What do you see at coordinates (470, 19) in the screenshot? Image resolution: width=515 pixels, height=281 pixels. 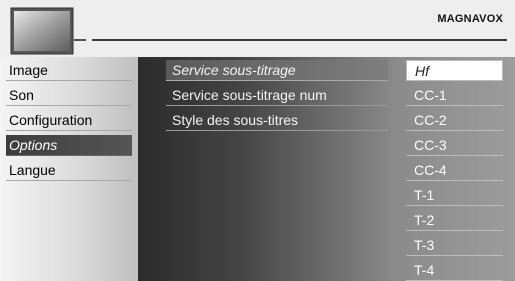 I see `brand-logo: MAGNAVOX` at bounding box center [470, 19].